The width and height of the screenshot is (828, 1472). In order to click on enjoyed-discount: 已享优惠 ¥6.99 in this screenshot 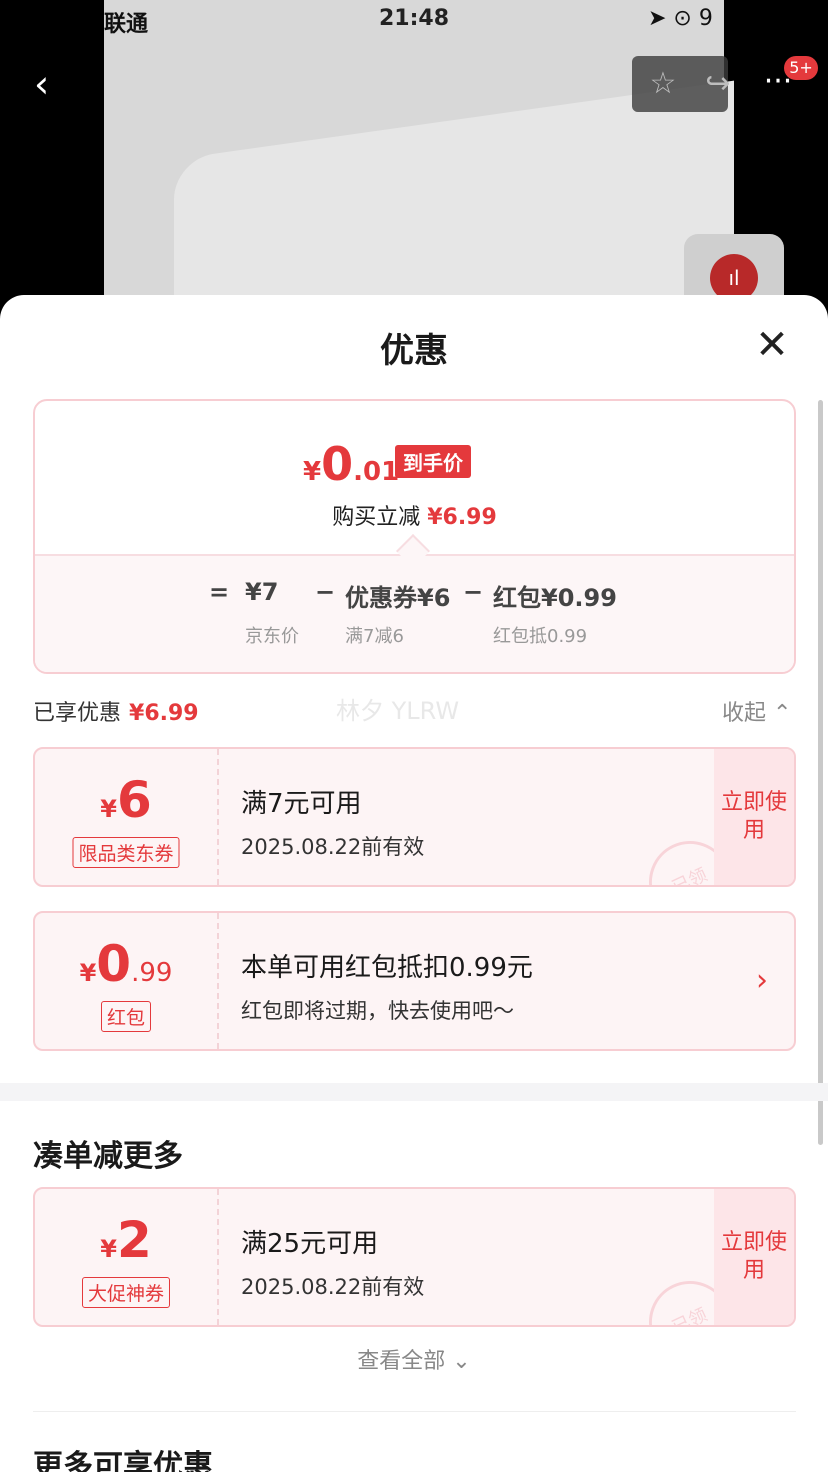, I will do `click(116, 713)`.